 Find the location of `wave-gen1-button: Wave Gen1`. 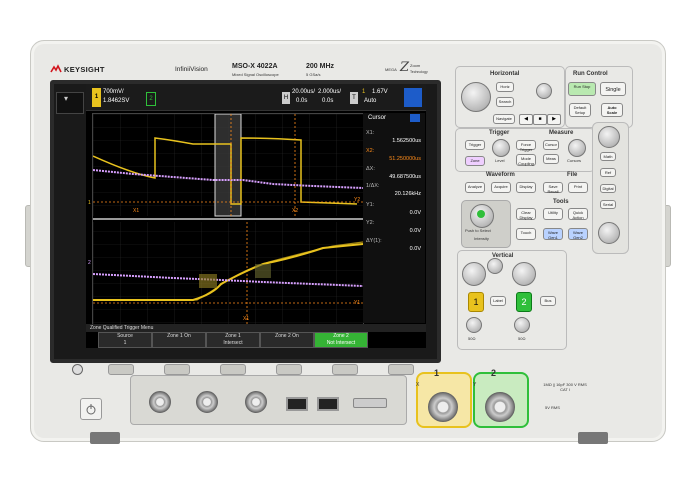

wave-gen1-button: Wave Gen1 is located at coordinates (553, 234).